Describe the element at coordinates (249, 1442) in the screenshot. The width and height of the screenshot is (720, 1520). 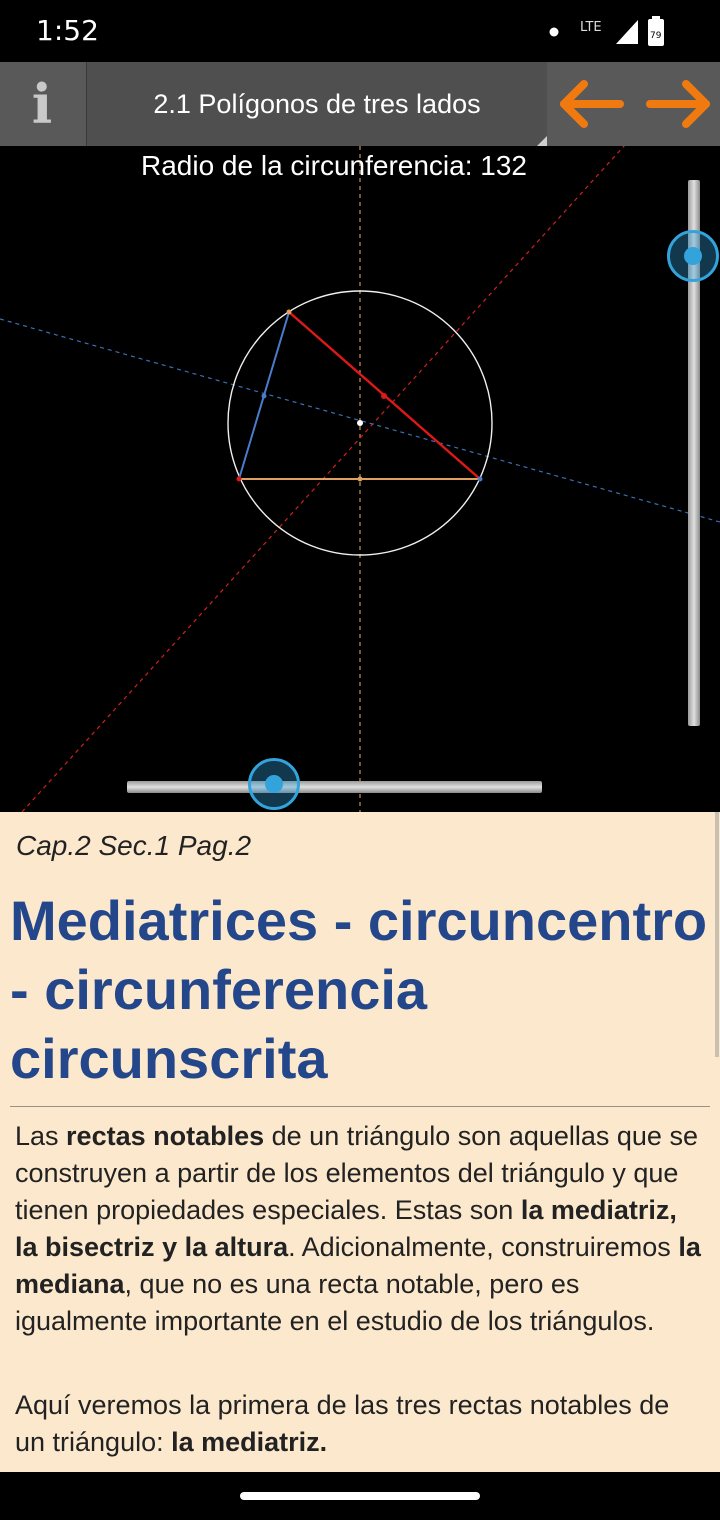
I see `bold-run: la mediatriz.` at that location.